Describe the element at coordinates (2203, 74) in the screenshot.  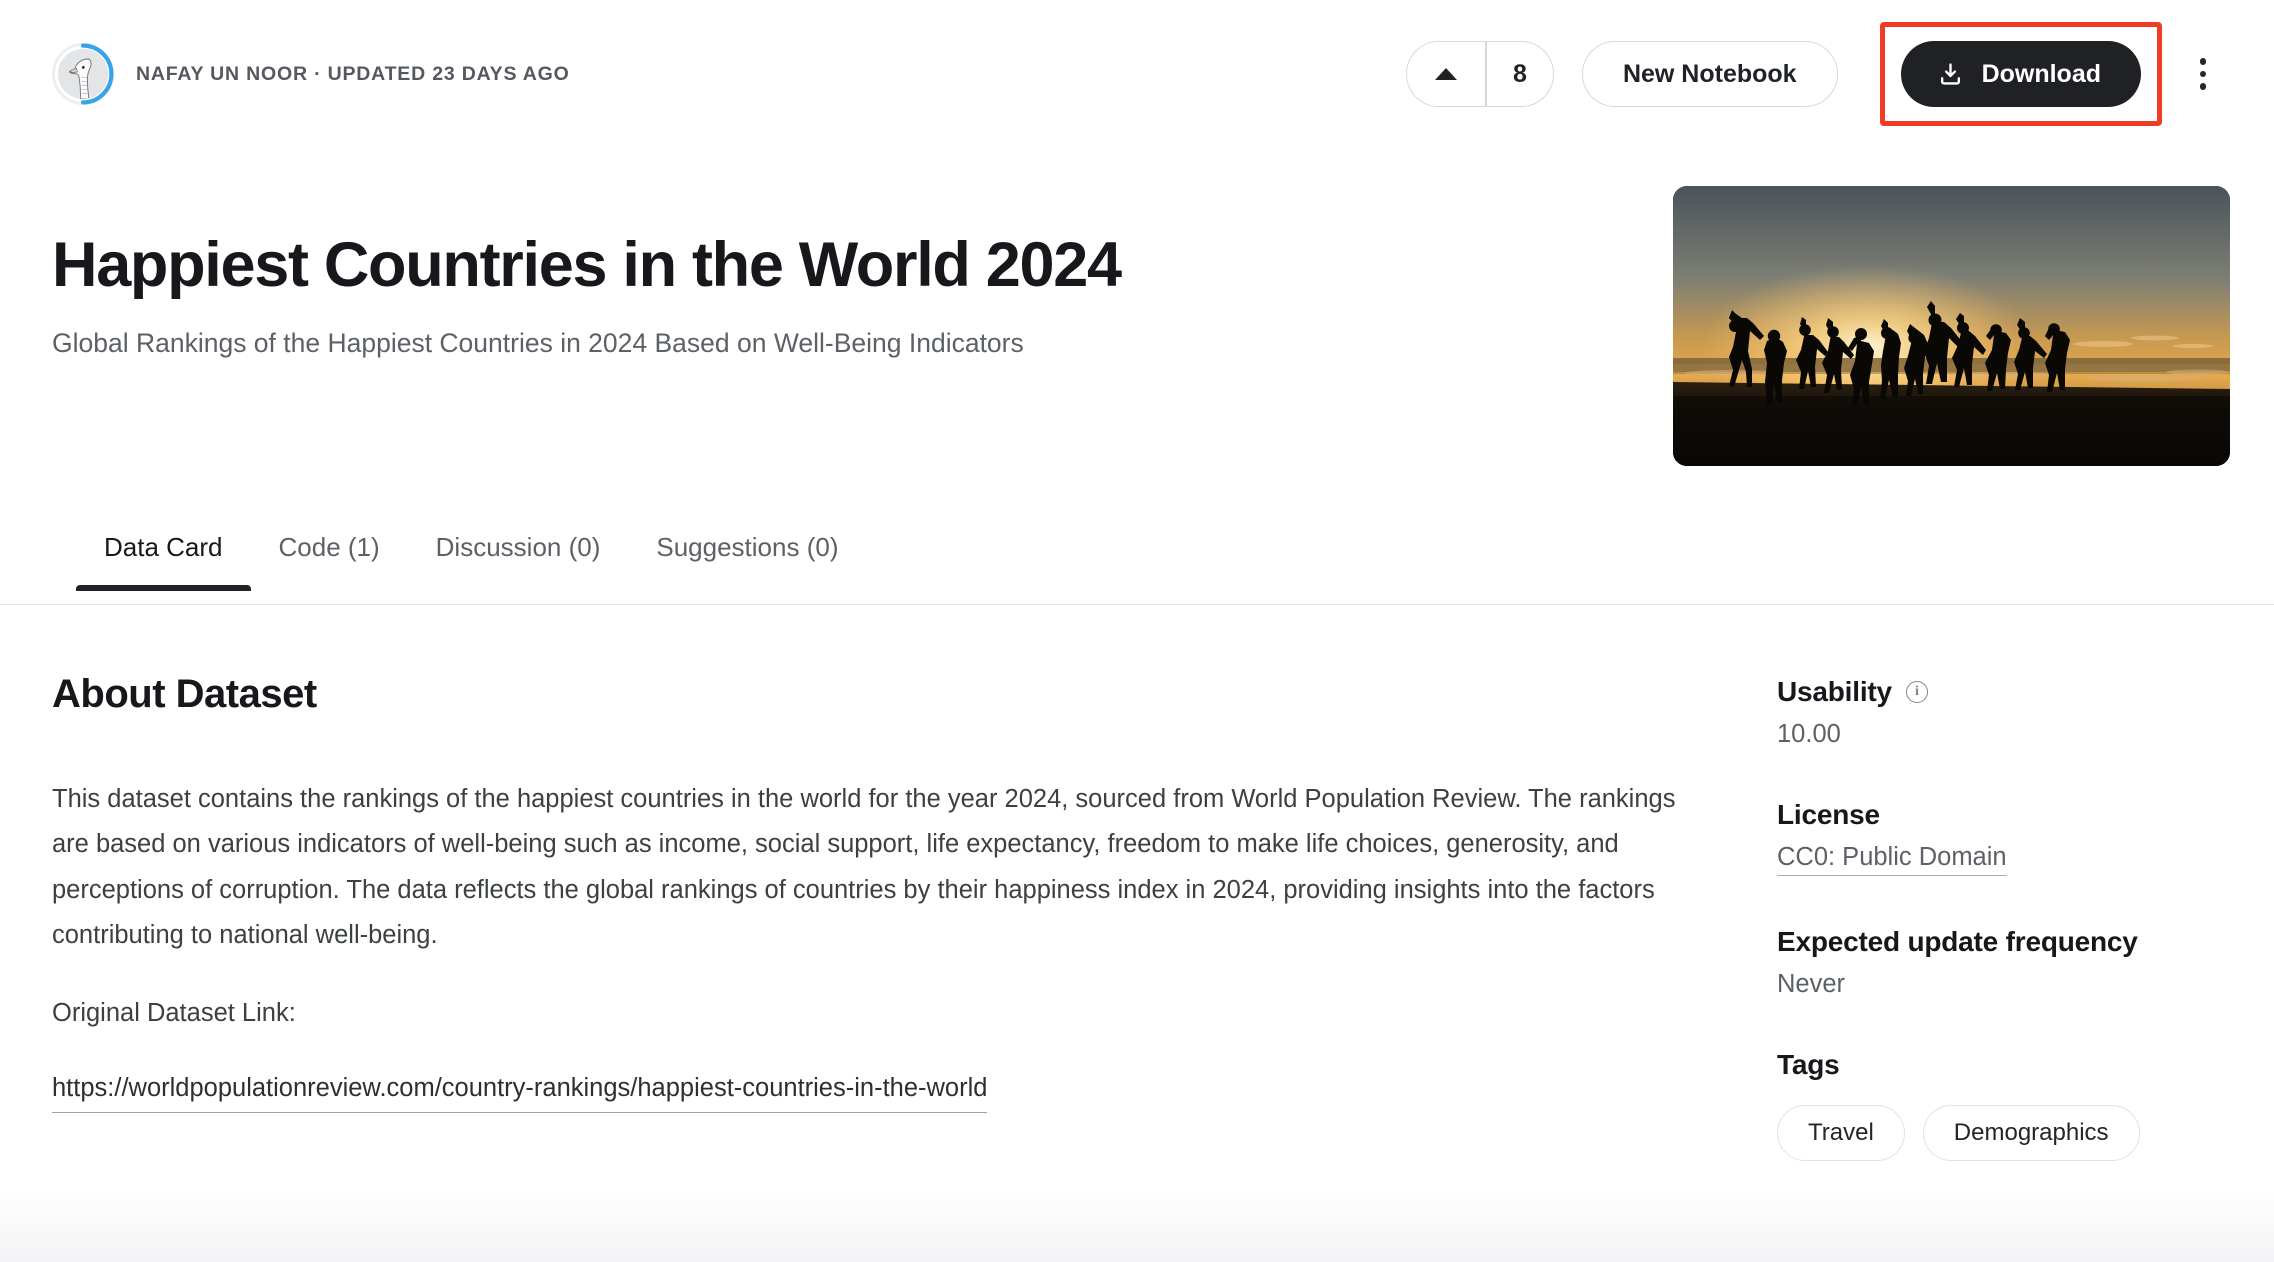
I see `kebab-menu-icon` at that location.